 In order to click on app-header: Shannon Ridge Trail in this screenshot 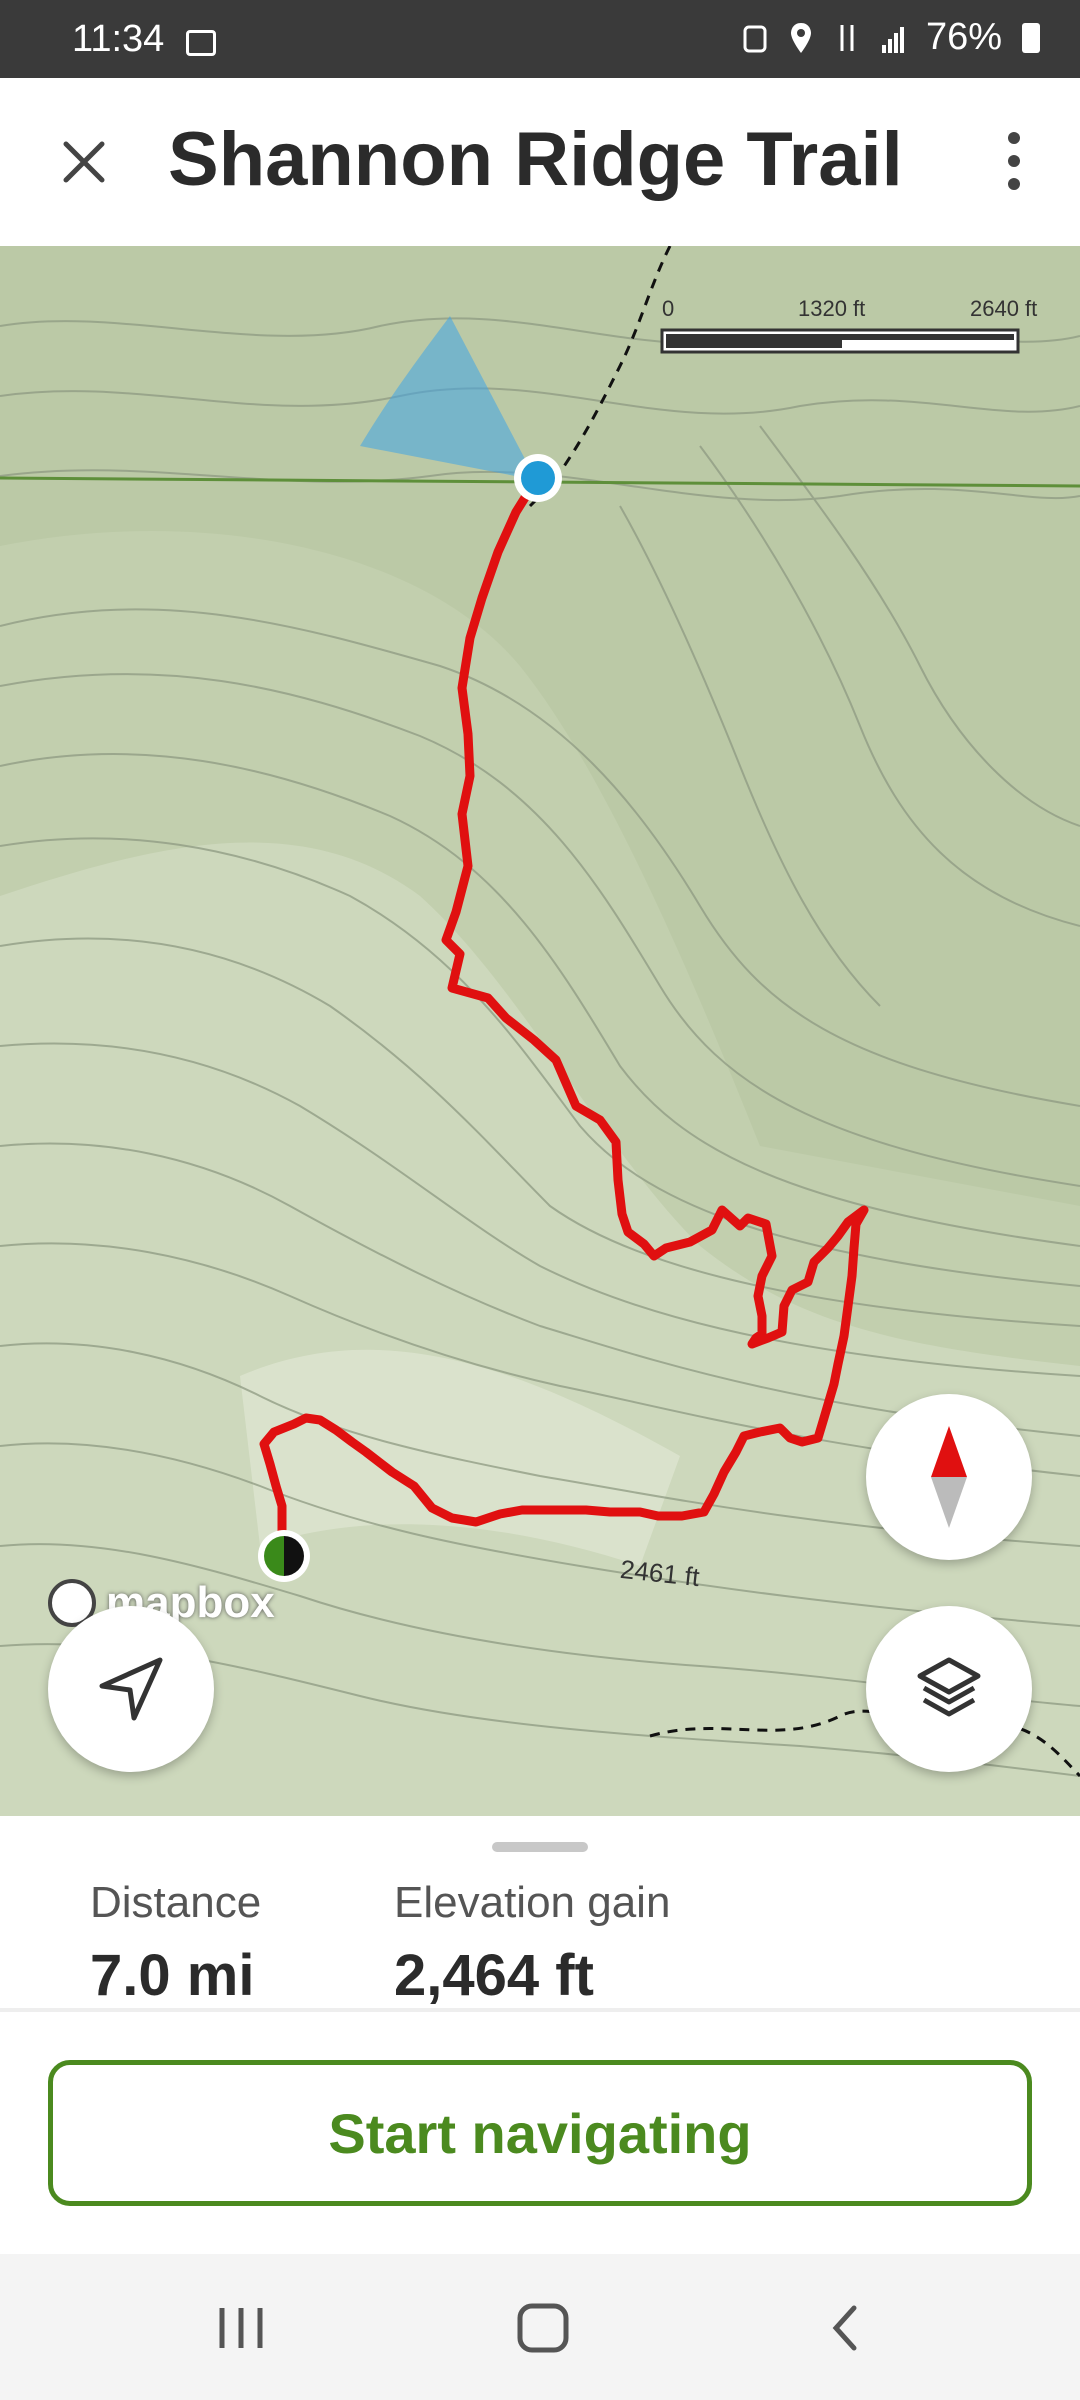, I will do `click(540, 162)`.